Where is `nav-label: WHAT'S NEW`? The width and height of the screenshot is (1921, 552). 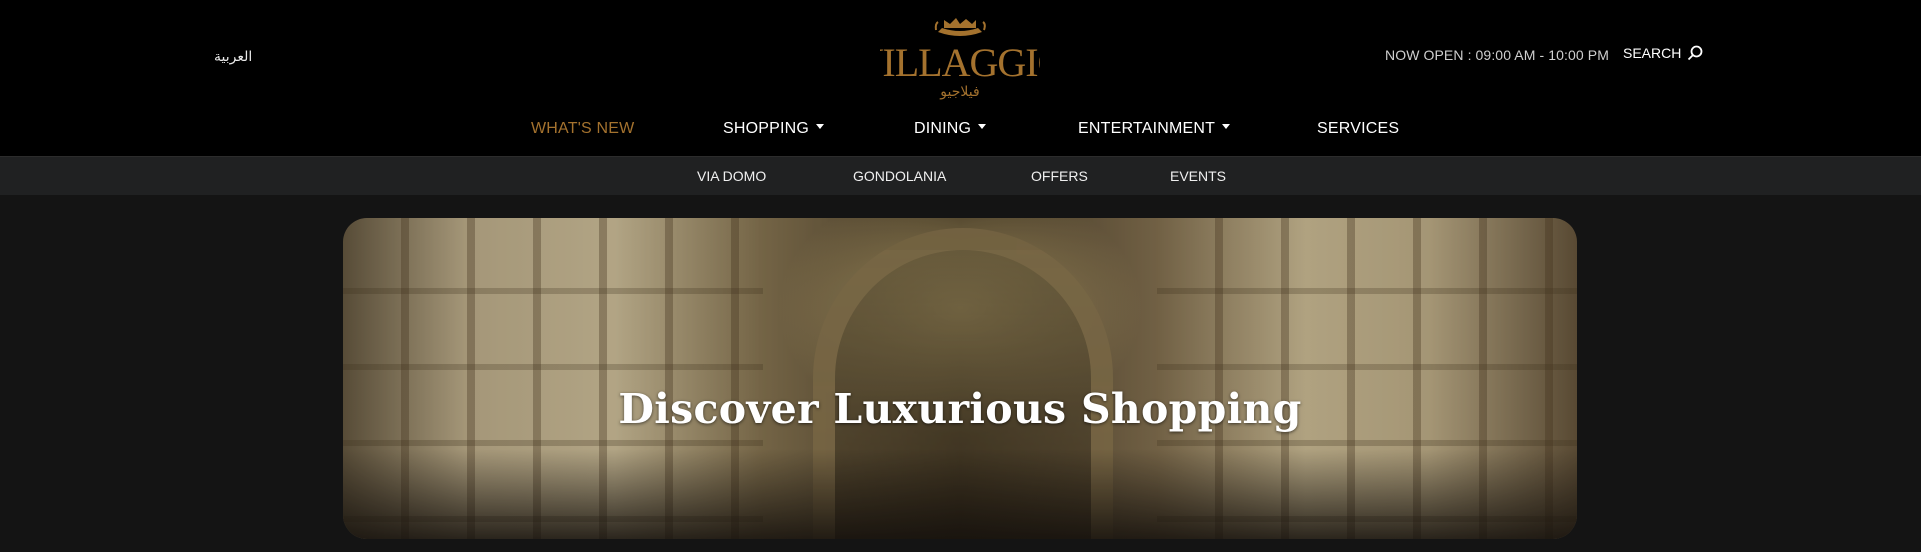
nav-label: WHAT'S NEW is located at coordinates (583, 128).